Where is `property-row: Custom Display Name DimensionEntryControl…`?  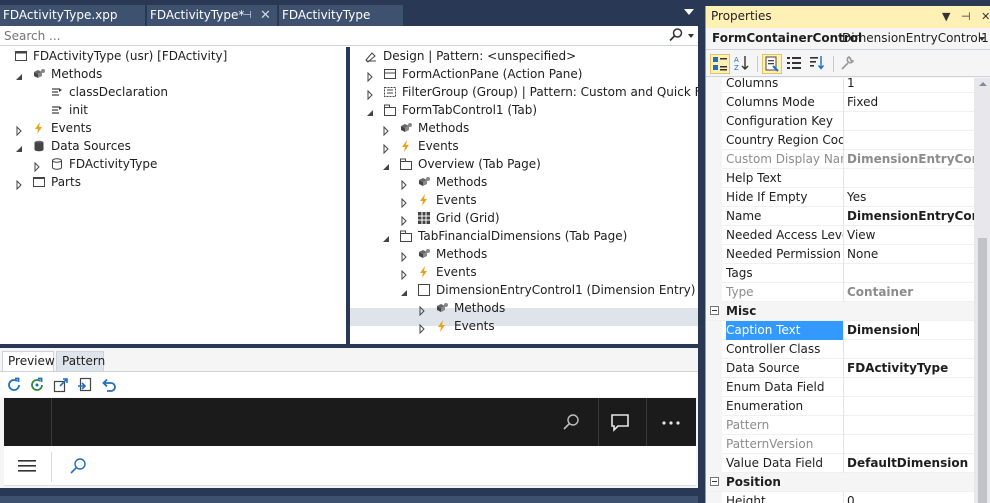 property-row: Custom Display Name DimensionEntryControl… is located at coordinates (840, 159).